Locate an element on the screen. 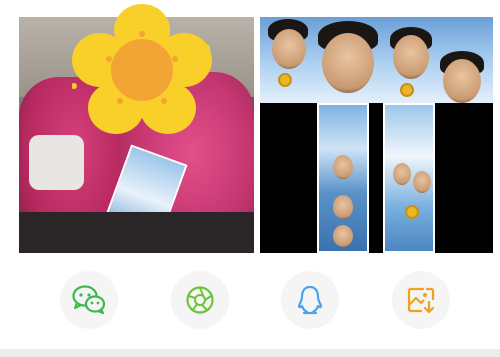 Image resolution: width=500 pixels, height=357 pixels. share-wechat-button is located at coordinates (89, 300).